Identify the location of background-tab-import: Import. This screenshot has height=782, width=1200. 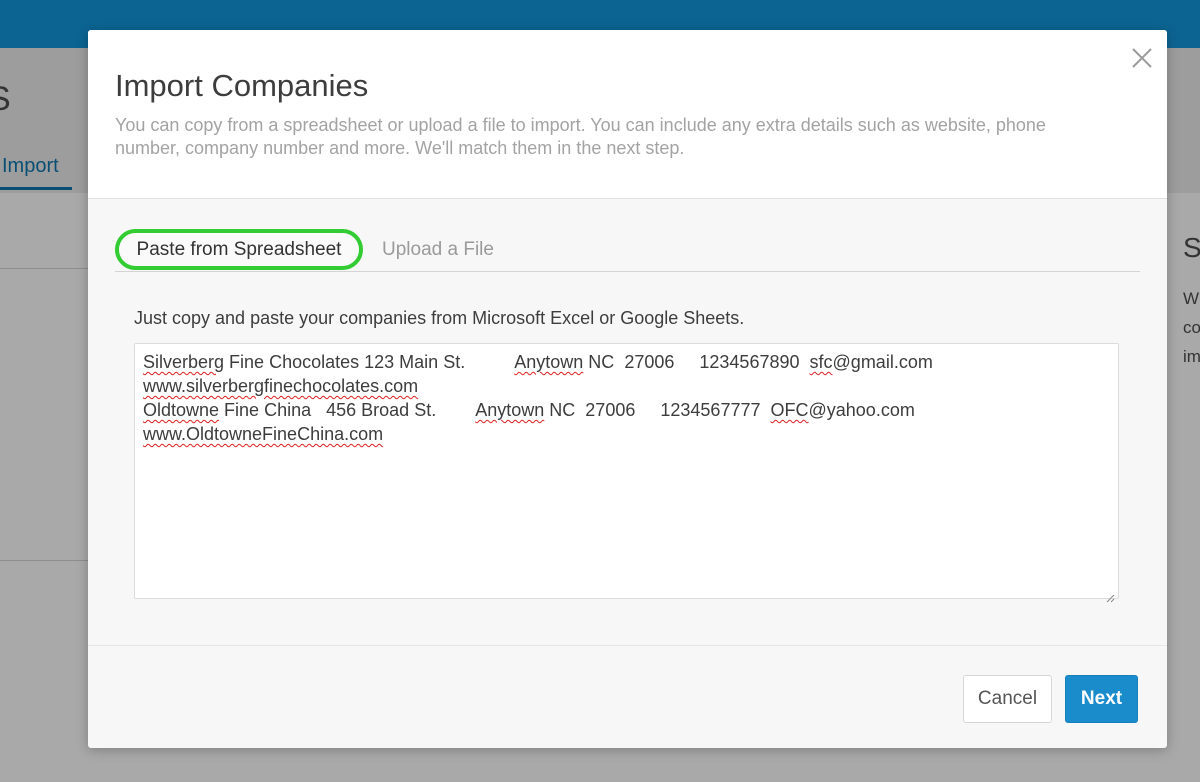
(30, 166).